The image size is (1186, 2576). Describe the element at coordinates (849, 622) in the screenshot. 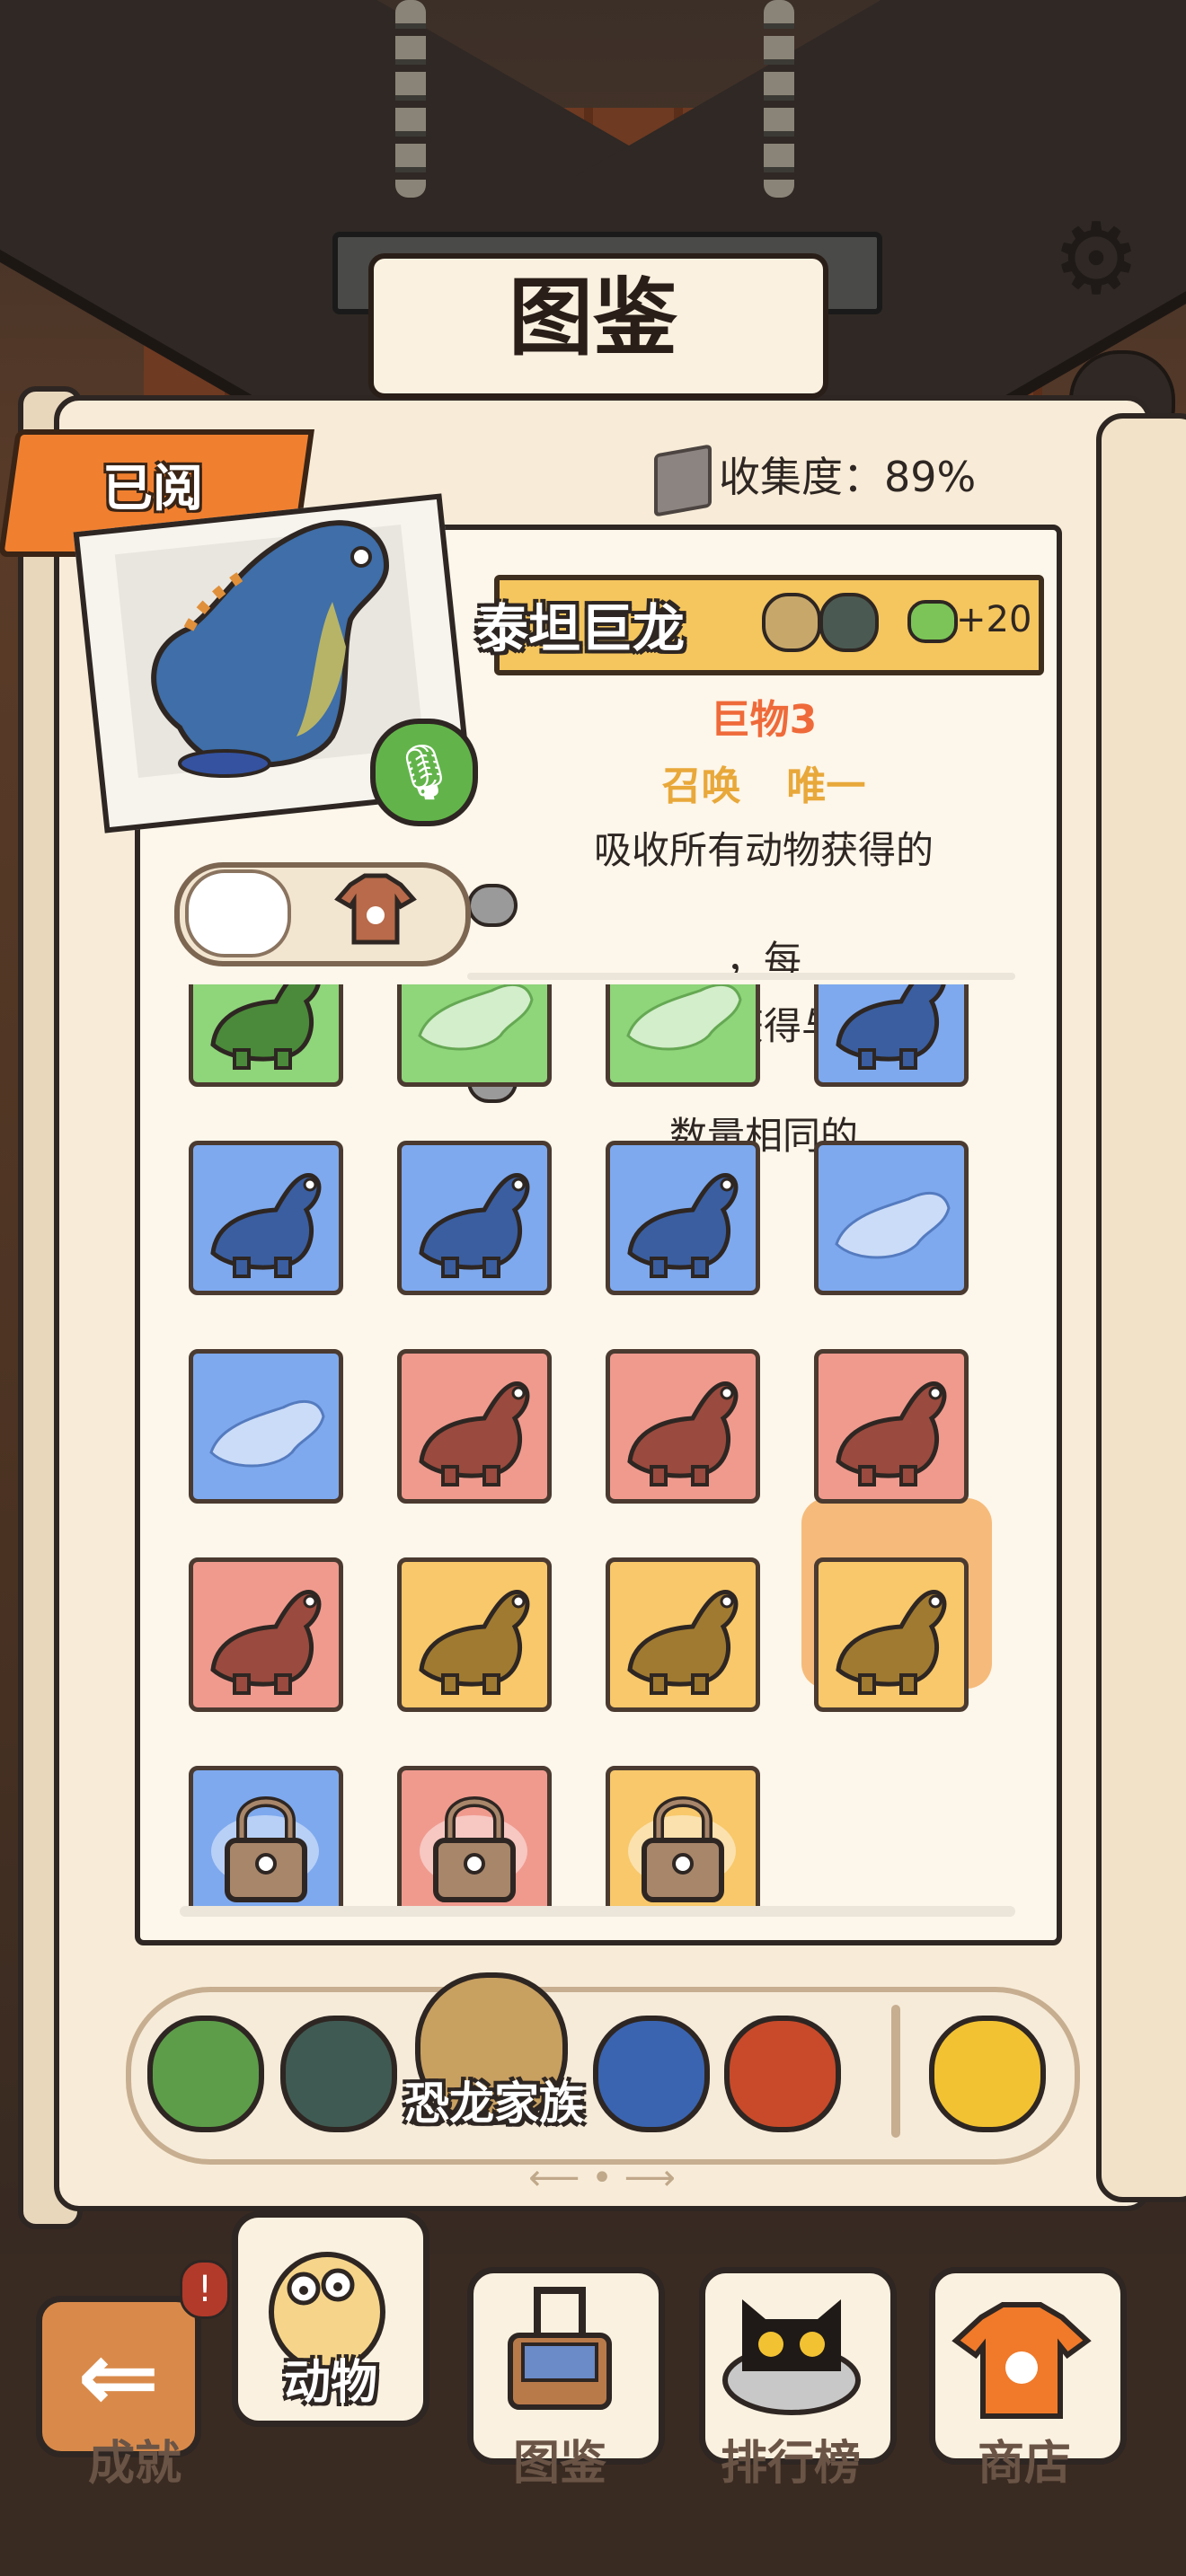

I see `paw-tag-icon` at that location.